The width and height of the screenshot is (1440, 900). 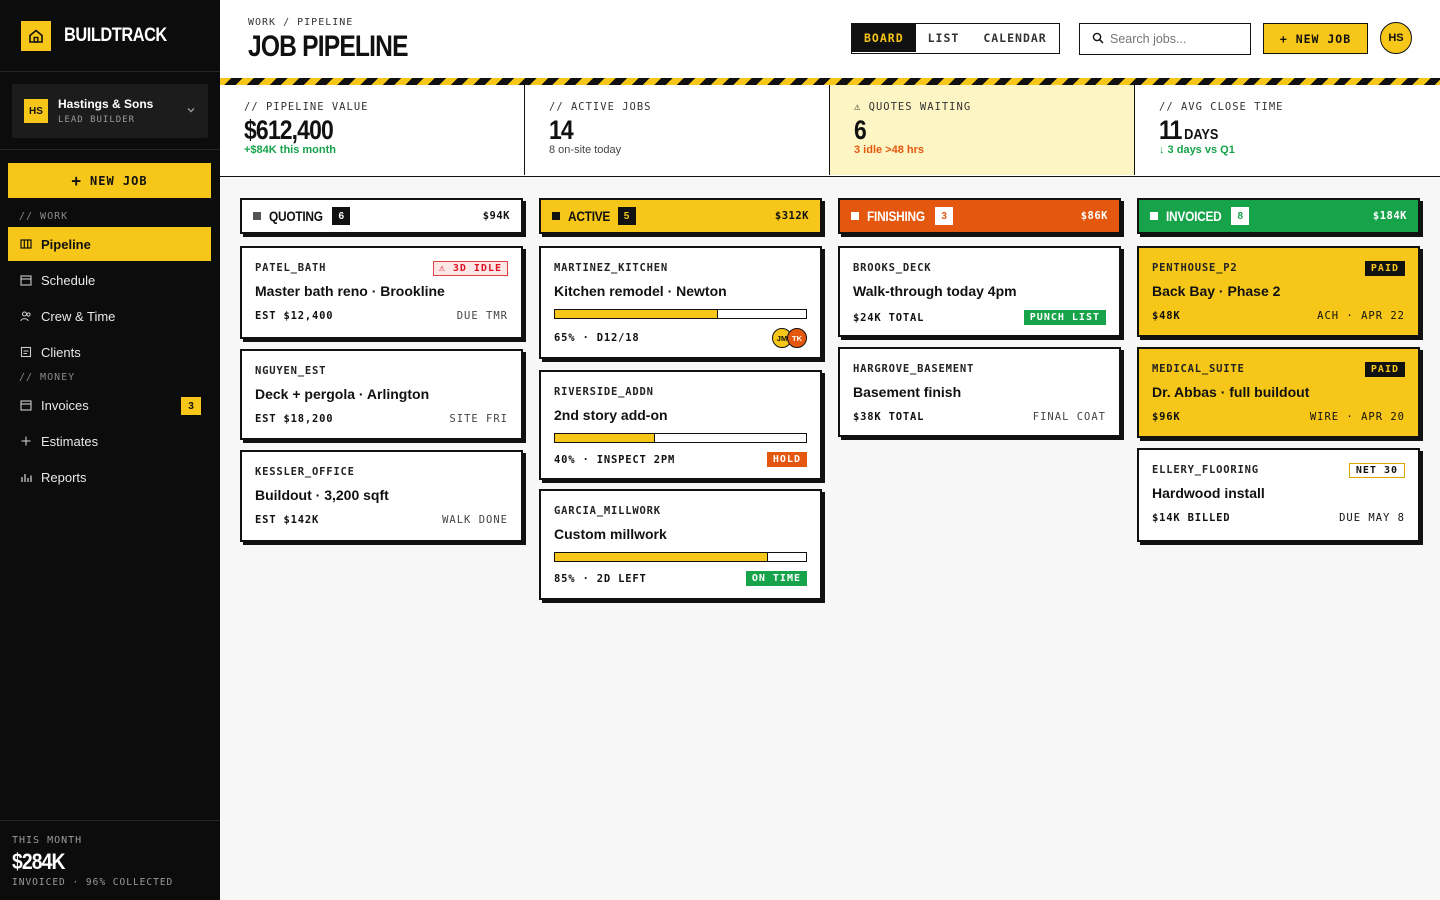 What do you see at coordinates (1194, 216) in the screenshot?
I see `column-name: INVOICED` at bounding box center [1194, 216].